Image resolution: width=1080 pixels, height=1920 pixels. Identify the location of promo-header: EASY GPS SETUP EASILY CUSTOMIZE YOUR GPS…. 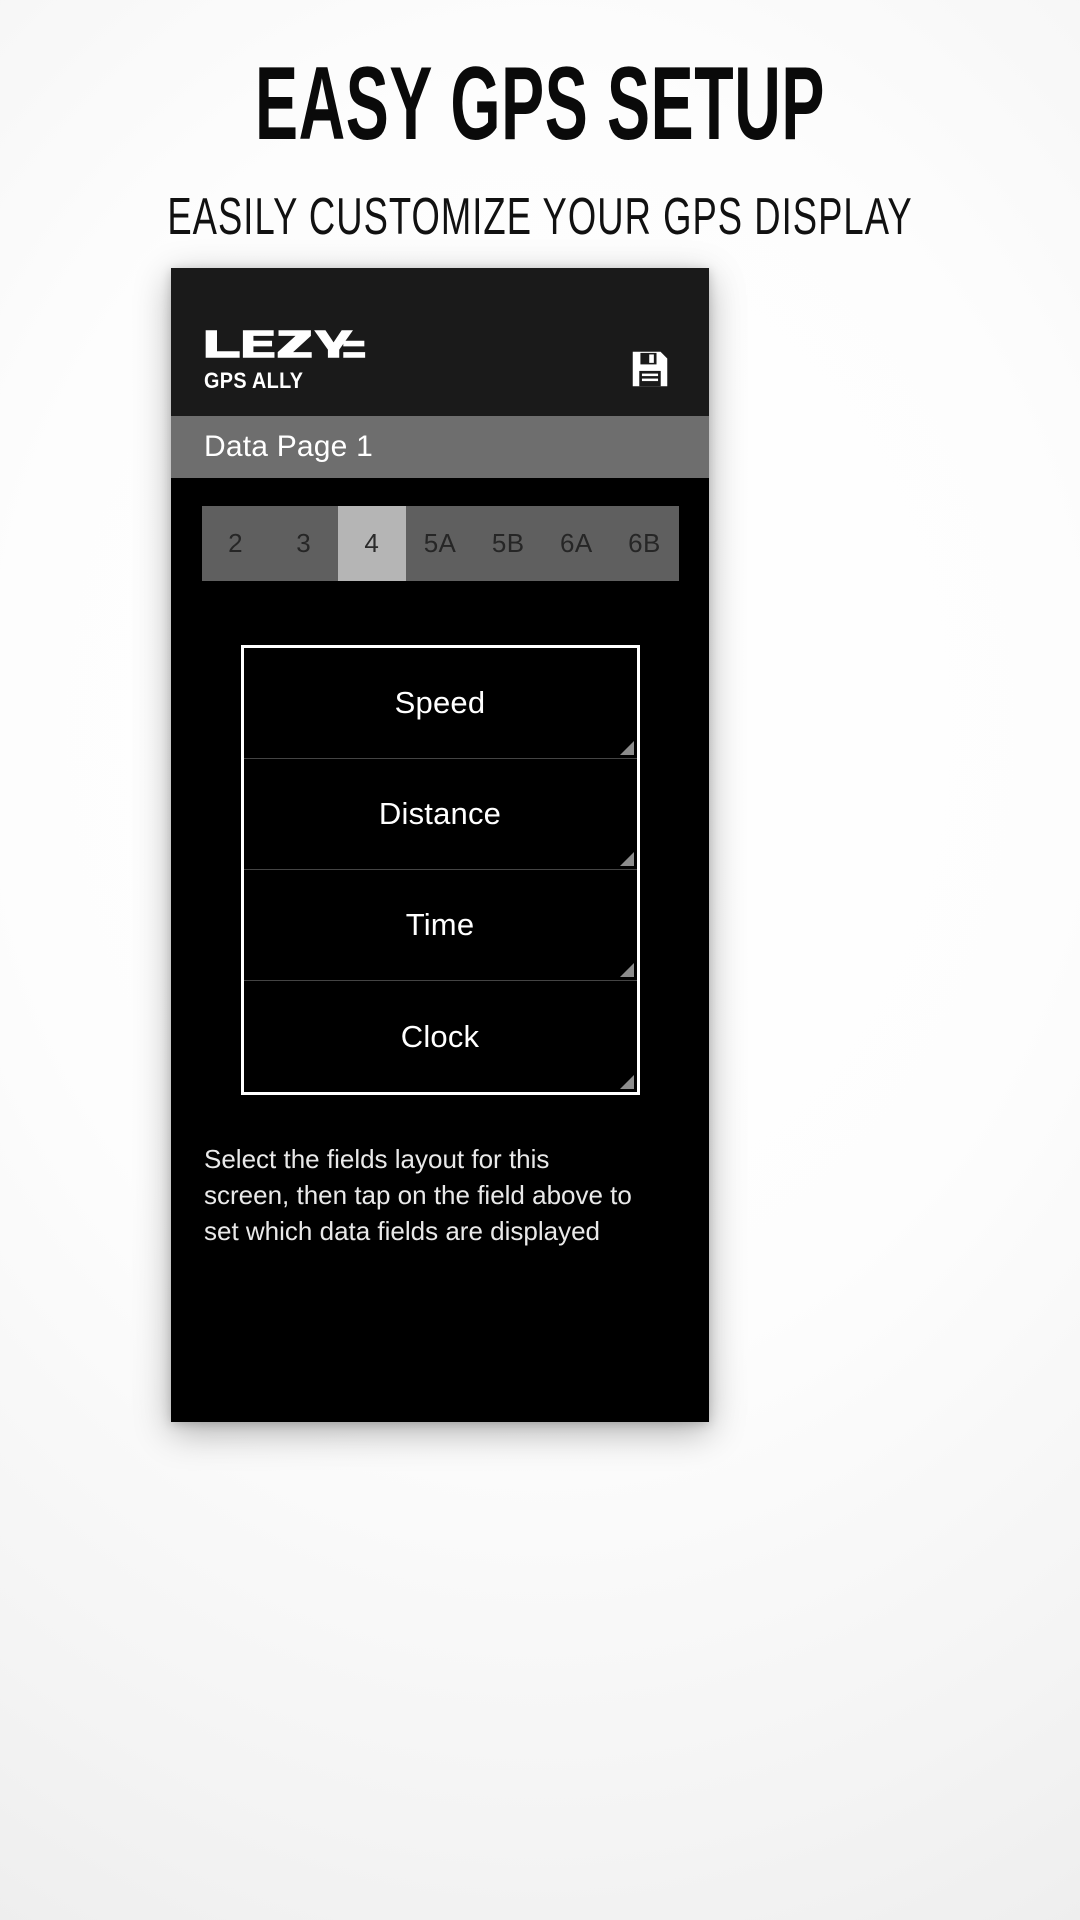
(540, 122).